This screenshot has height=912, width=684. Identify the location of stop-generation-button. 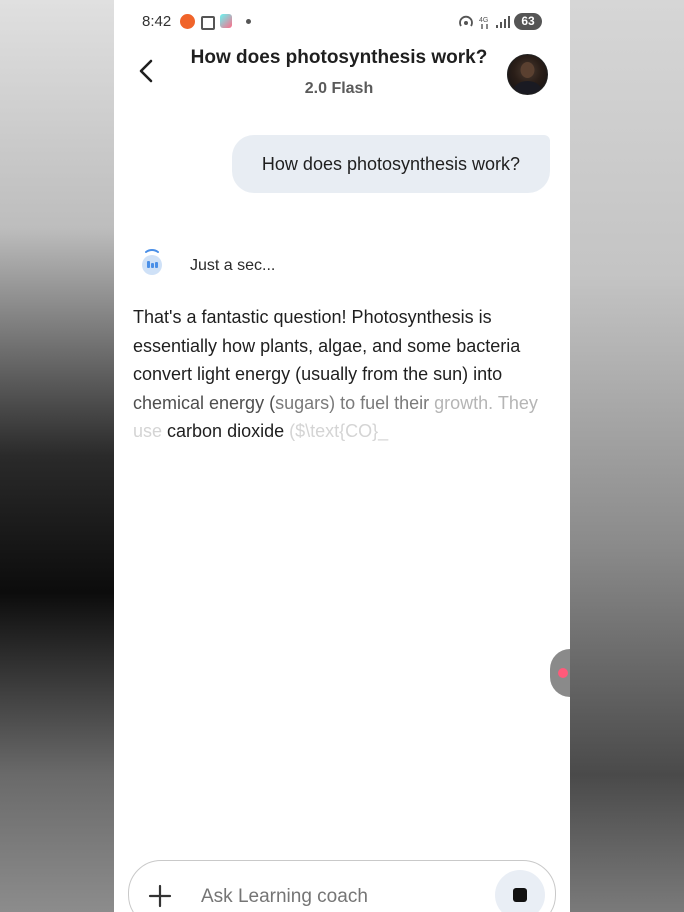
(520, 891).